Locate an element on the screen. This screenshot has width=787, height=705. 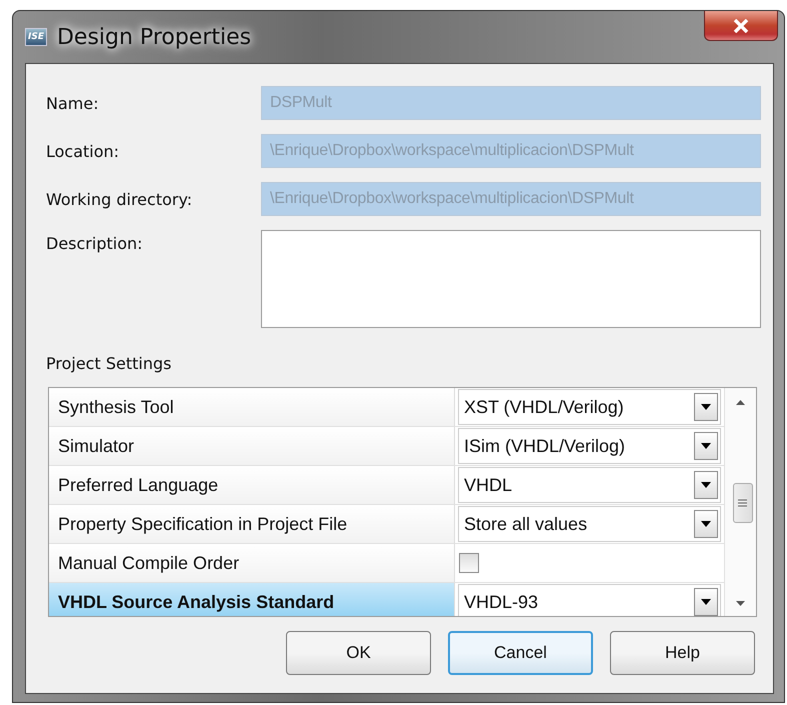
close-button is located at coordinates (741, 26).